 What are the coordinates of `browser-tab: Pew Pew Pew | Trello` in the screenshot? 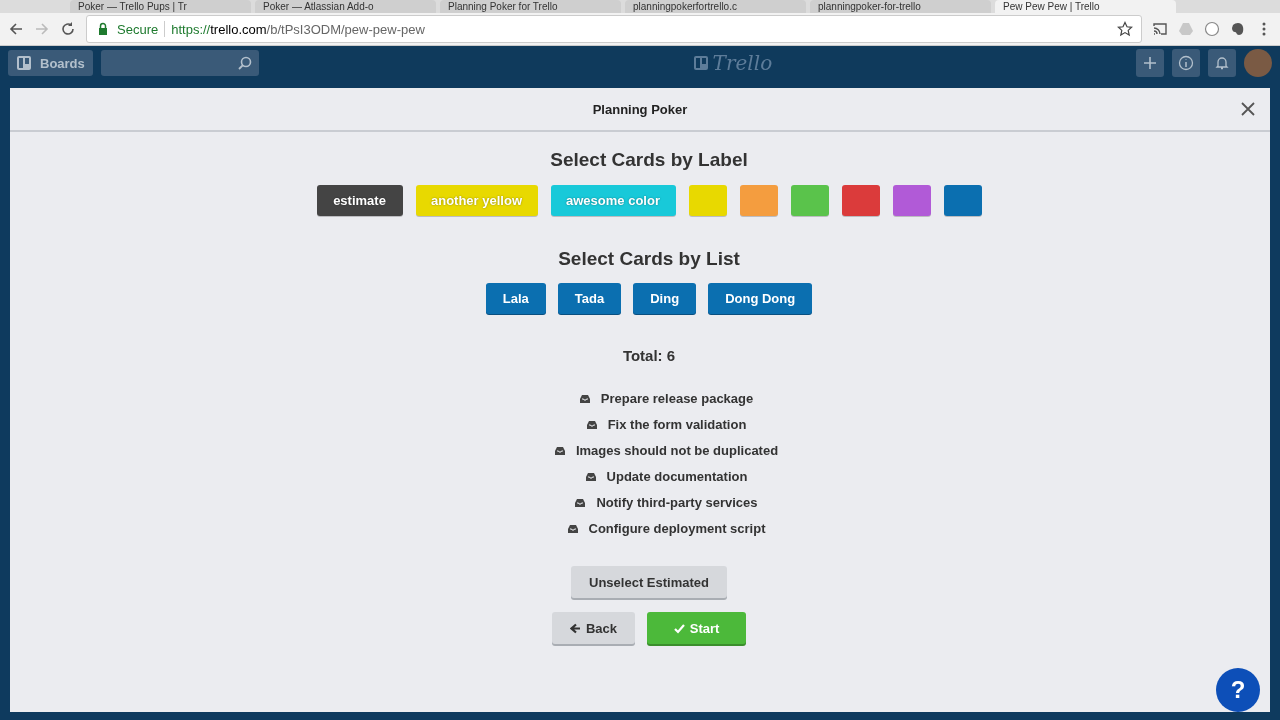 It's located at (1085, 6).